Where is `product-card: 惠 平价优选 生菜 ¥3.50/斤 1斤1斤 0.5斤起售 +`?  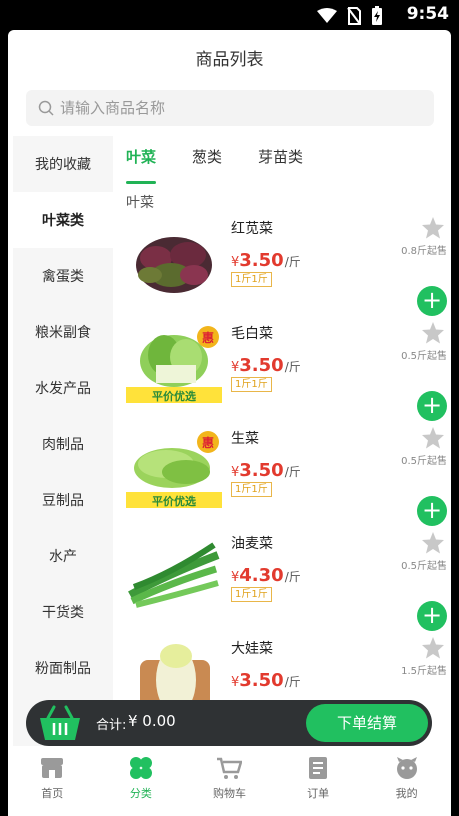 product-card: 惠 平价优选 生菜 ¥3.50/斤 1斤1斤 0.5斤起售 + is located at coordinates (285, 474).